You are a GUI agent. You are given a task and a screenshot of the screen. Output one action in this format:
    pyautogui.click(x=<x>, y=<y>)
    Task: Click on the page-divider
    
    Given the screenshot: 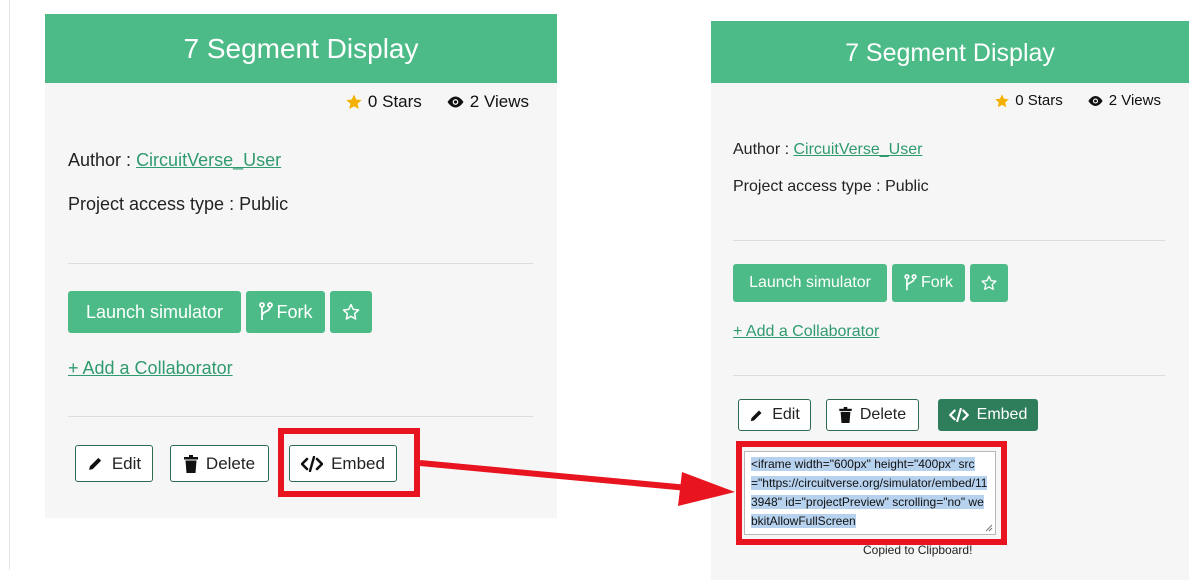 What is the action you would take?
    pyautogui.click(x=9, y=285)
    